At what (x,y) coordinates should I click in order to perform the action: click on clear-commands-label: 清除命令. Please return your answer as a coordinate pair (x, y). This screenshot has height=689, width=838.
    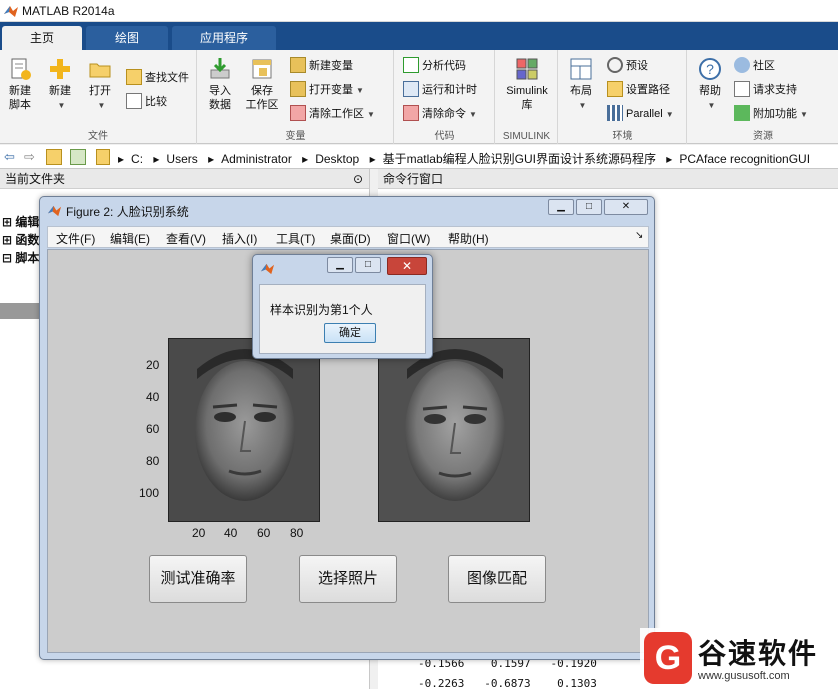
    Looking at the image, I should click on (444, 114).